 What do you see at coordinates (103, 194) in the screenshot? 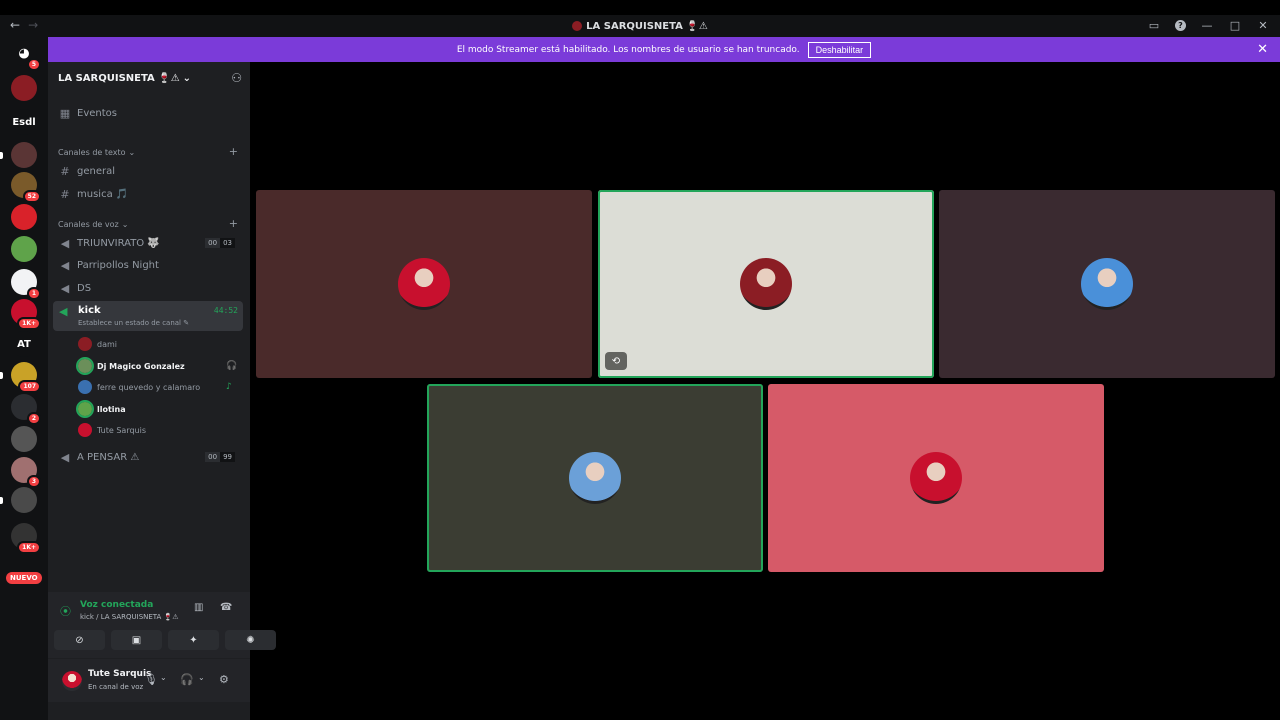
I see `channel-name: musica 🎵` at bounding box center [103, 194].